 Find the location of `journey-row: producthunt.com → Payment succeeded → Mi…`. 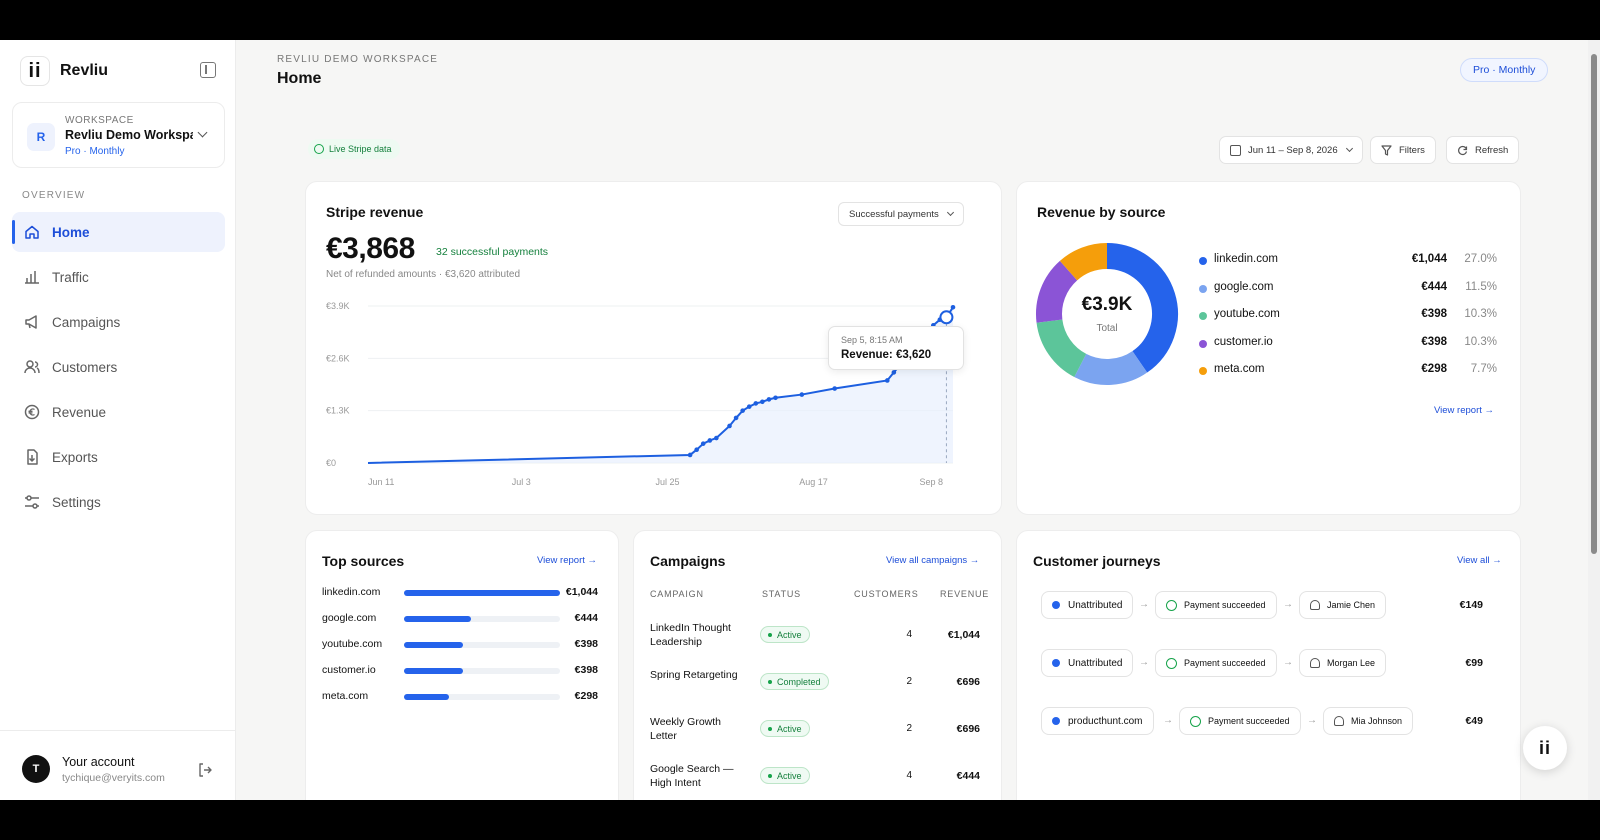

journey-row: producthunt.com → Payment succeeded → Mi… is located at coordinates (1258, 721).